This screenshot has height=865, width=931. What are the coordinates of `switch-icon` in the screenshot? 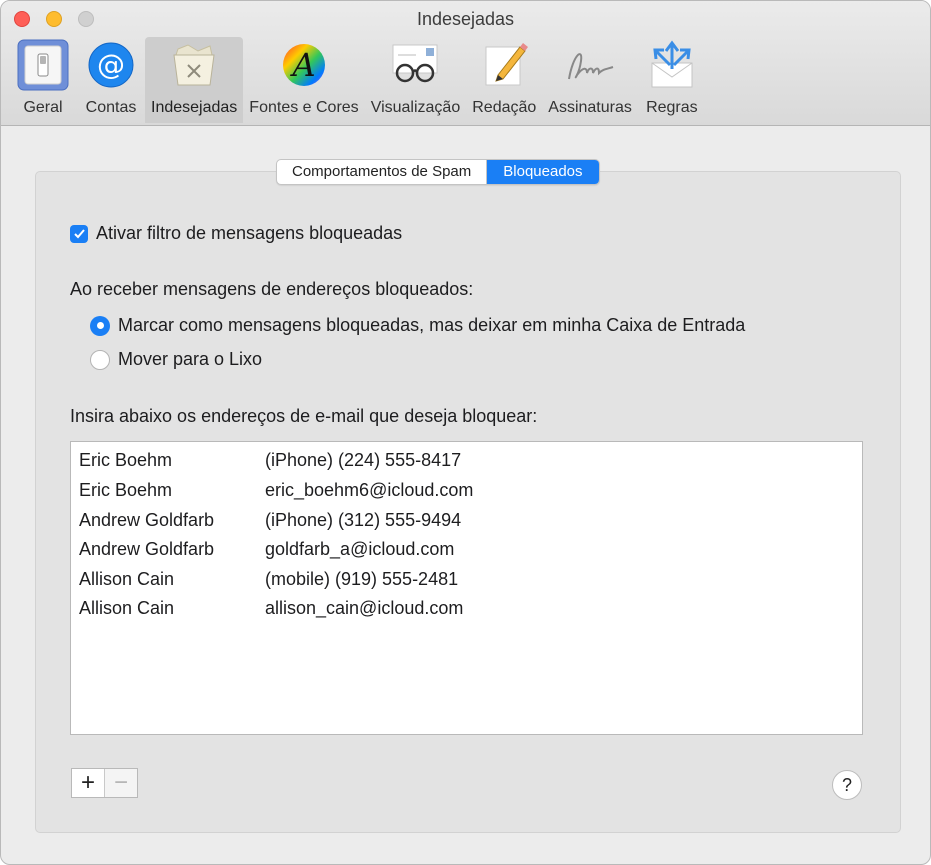 It's located at (43, 65).